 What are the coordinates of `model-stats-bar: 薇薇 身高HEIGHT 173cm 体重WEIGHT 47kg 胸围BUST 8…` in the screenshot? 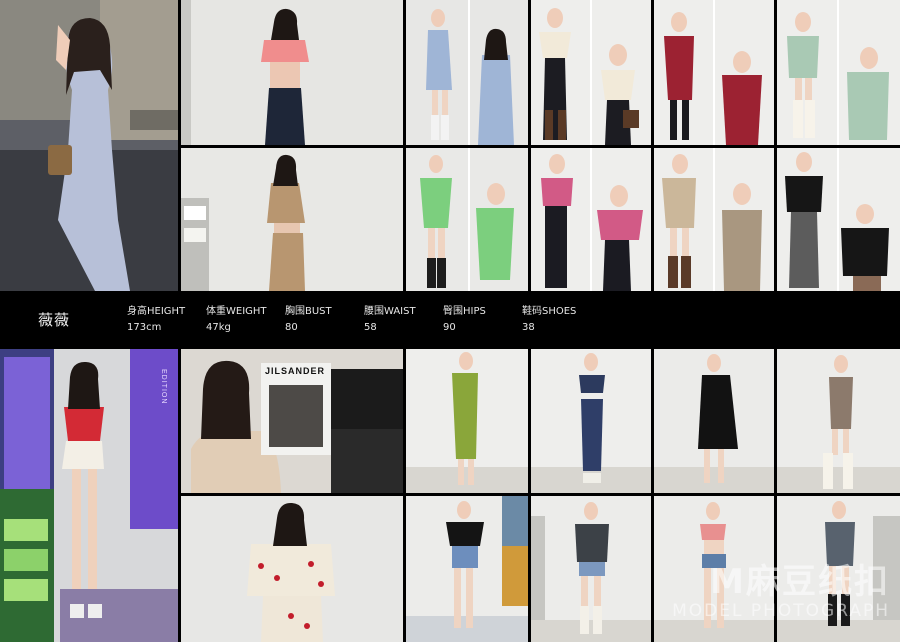 It's located at (450, 320).